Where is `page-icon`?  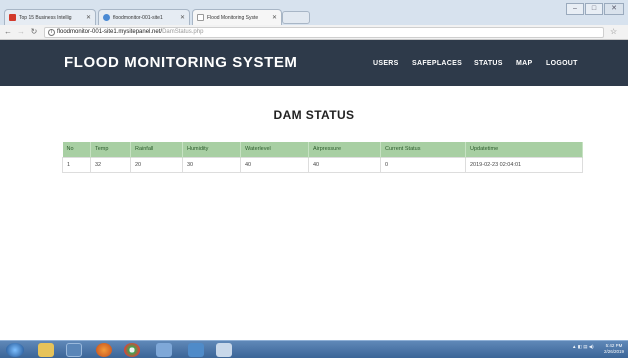
page-icon is located at coordinates (200, 17).